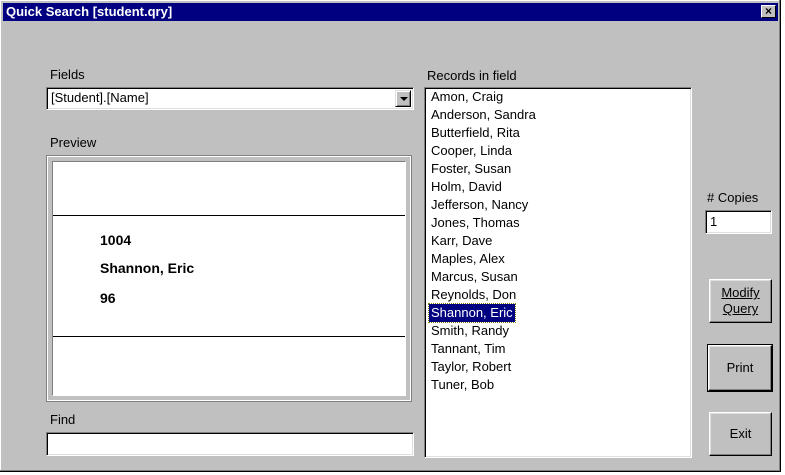 The image size is (785, 475). I want to click on window-title: Quick Search [student.qry], so click(89, 11).